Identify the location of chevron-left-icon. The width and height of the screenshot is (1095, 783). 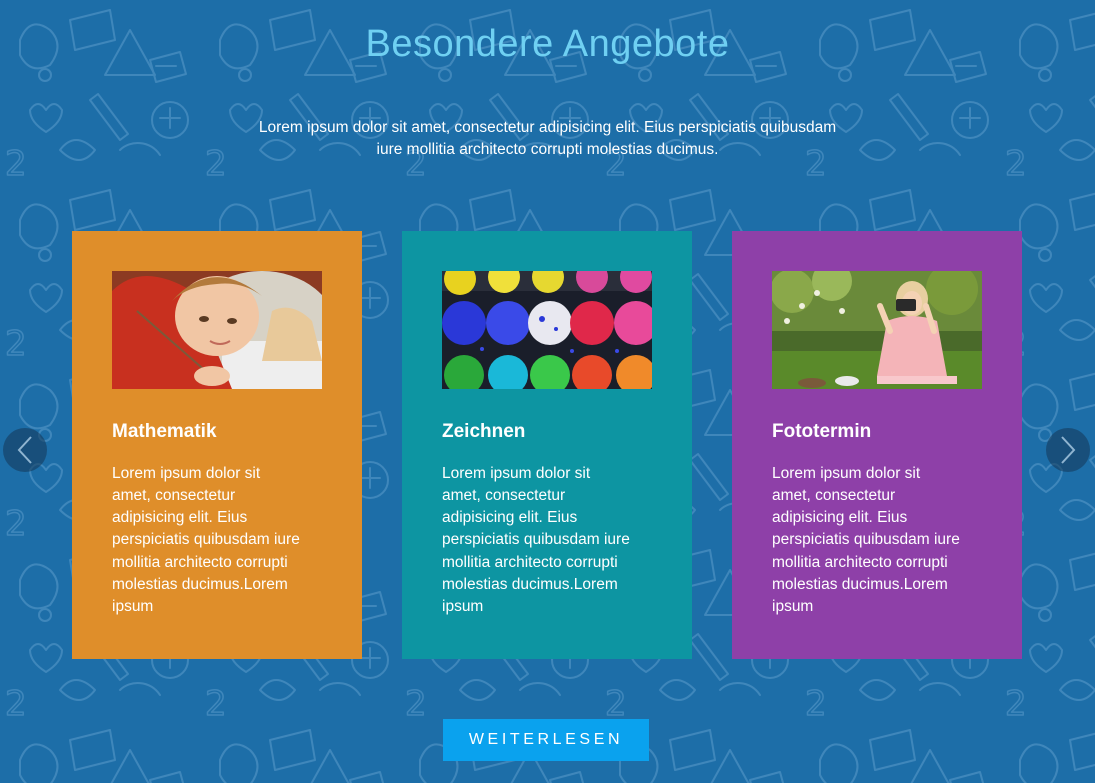
(24, 450).